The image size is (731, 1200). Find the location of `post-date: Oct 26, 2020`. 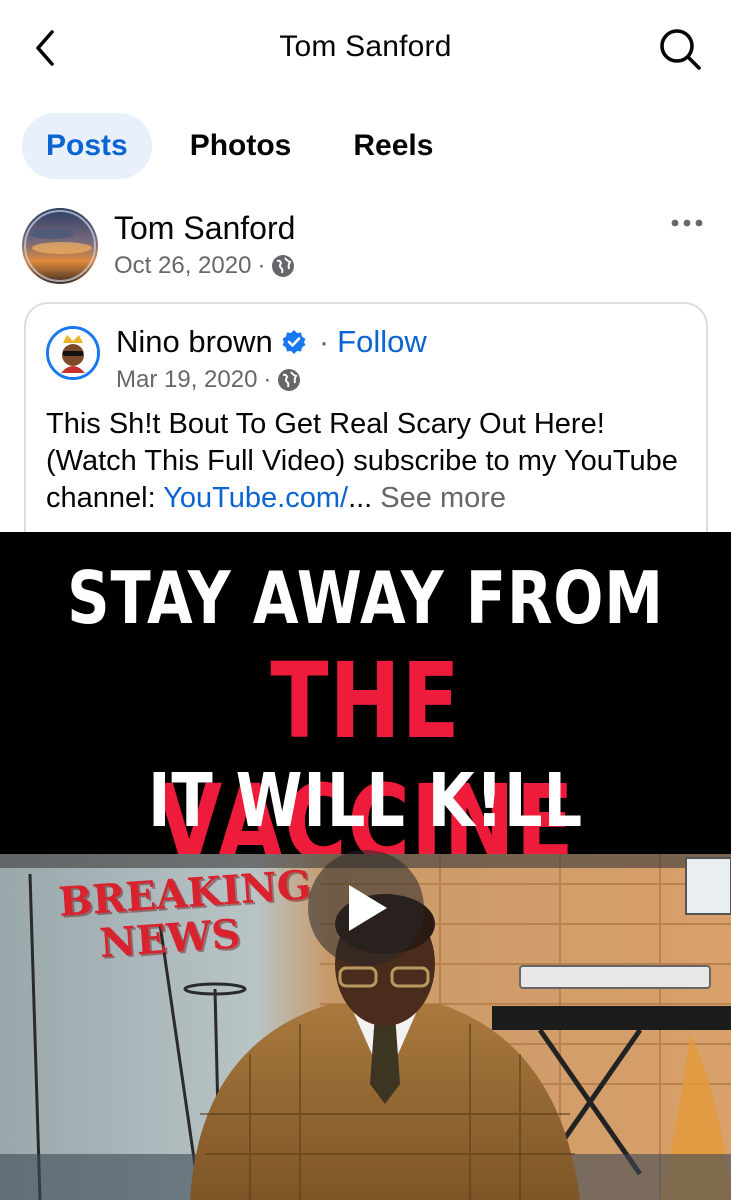

post-date: Oct 26, 2020 is located at coordinates (182, 266).